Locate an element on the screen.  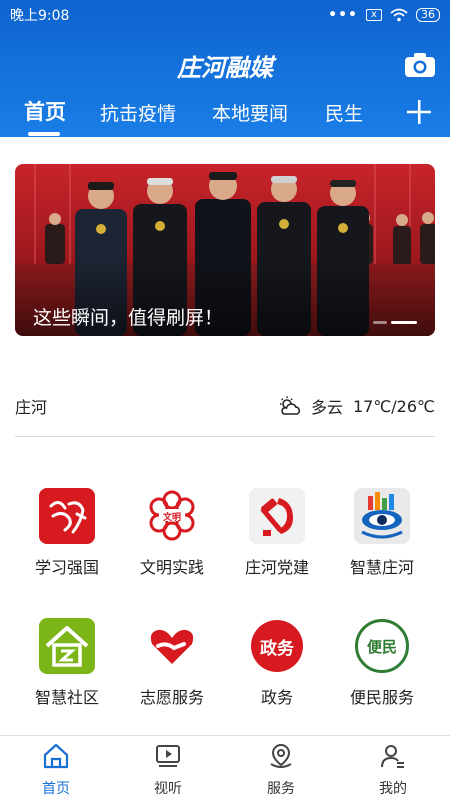
convenience-service-icon: 便民 is located at coordinates (382, 646).